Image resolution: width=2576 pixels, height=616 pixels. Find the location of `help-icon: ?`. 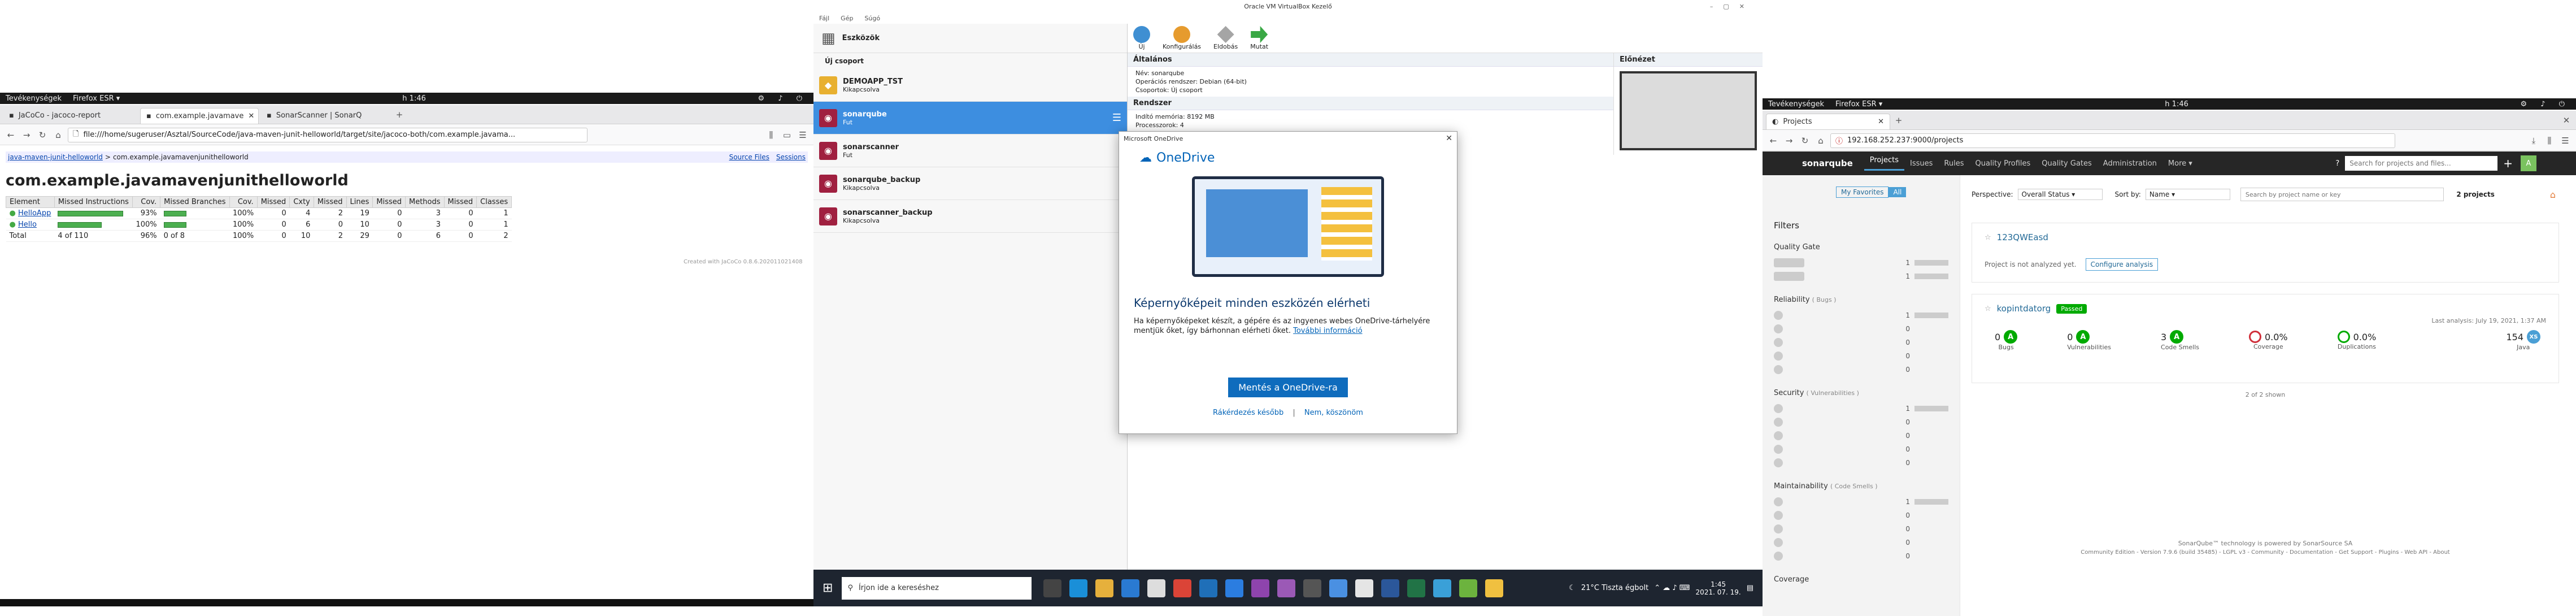

help-icon: ? is located at coordinates (2337, 163).